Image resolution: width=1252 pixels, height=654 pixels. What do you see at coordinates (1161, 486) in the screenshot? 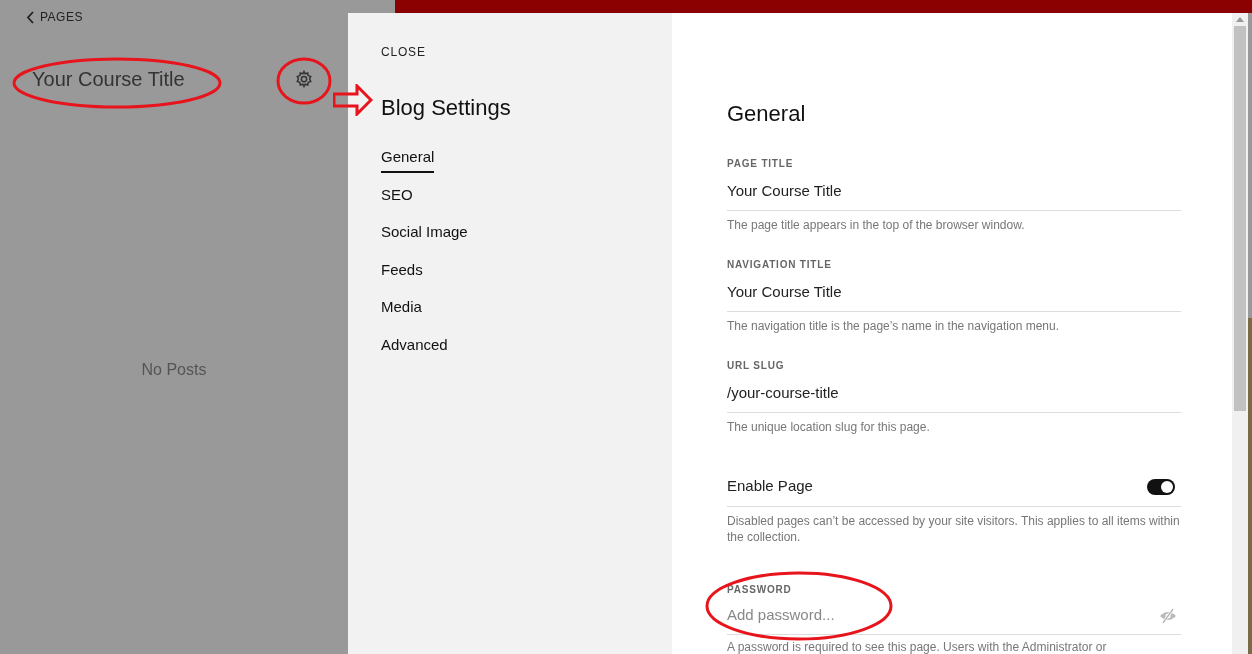
I see `toggle-switch` at bounding box center [1161, 486].